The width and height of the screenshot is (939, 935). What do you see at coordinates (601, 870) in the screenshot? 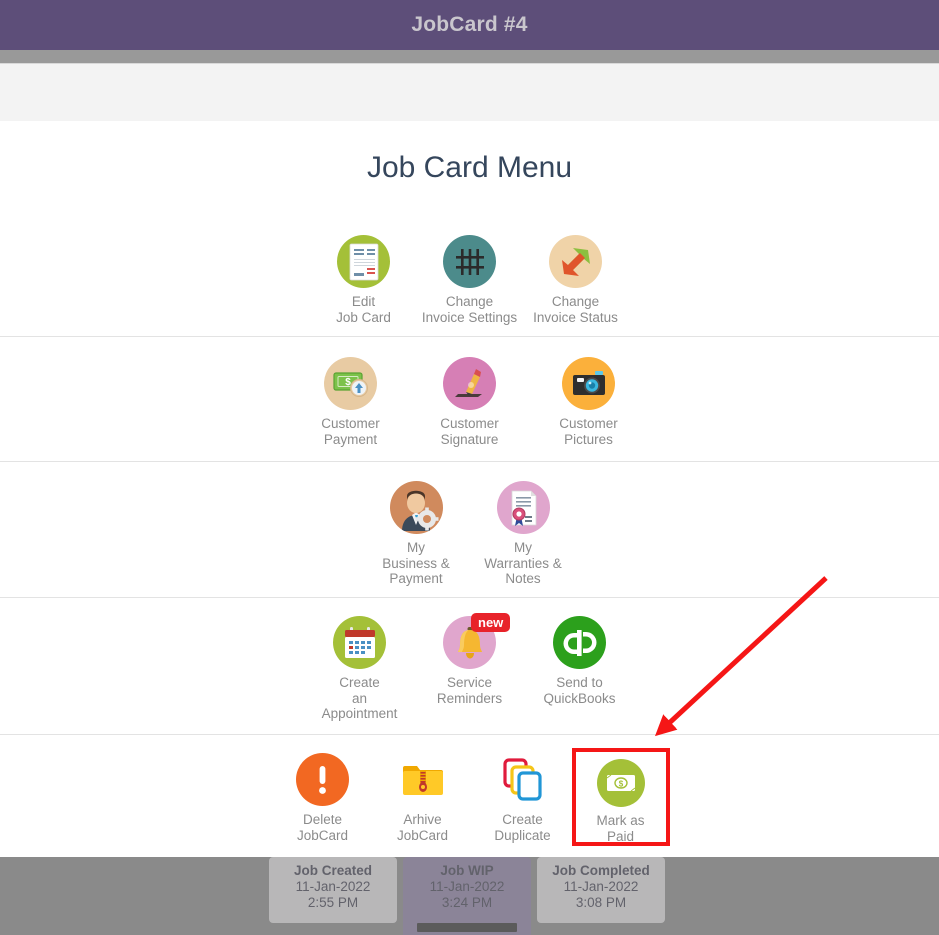
I see `status-card-title: Job Completed` at bounding box center [601, 870].